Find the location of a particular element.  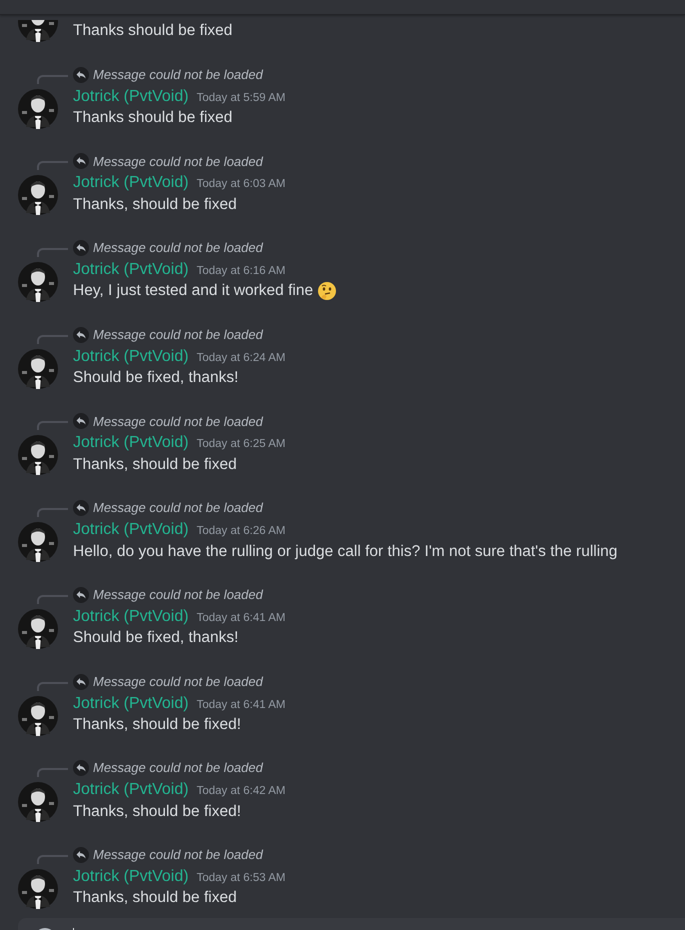

thinking-emoji-icon is located at coordinates (327, 291).